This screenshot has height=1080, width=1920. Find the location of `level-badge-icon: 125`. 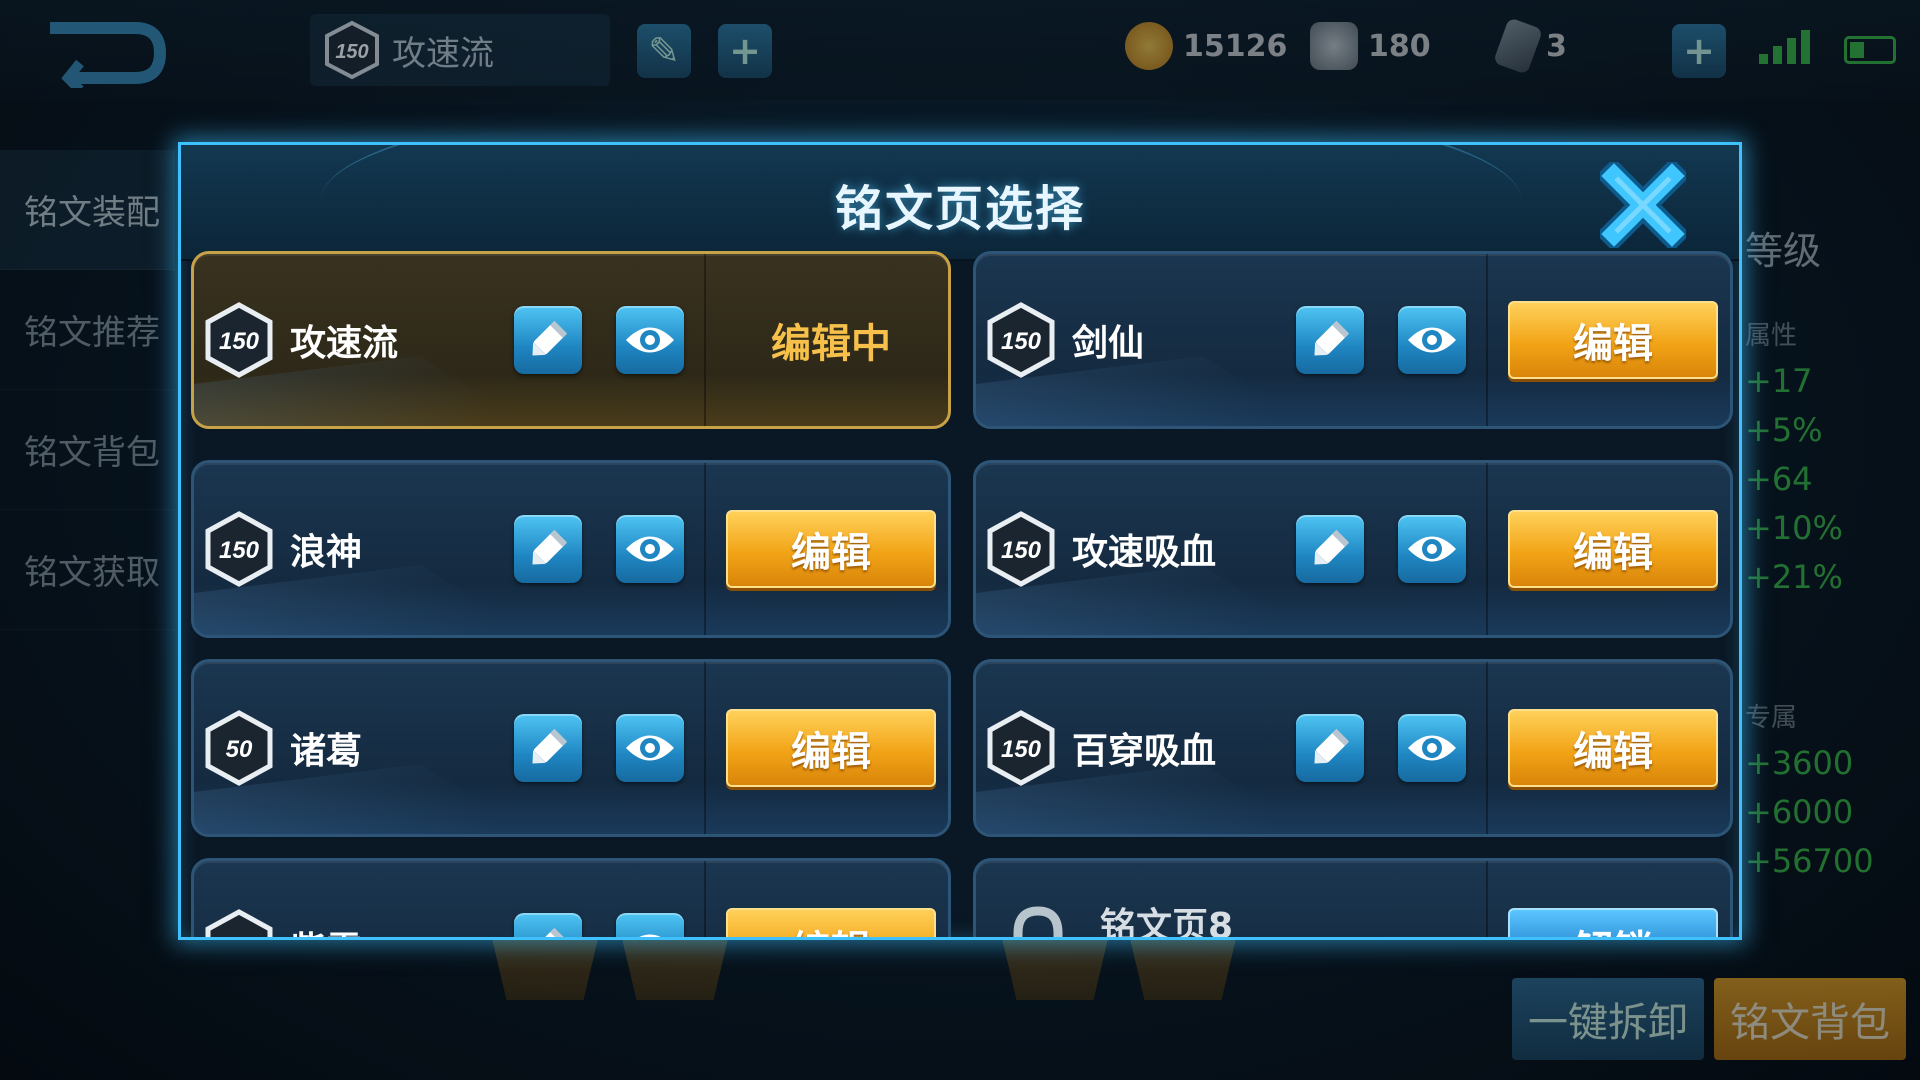

level-badge-icon: 125 is located at coordinates (239, 924).